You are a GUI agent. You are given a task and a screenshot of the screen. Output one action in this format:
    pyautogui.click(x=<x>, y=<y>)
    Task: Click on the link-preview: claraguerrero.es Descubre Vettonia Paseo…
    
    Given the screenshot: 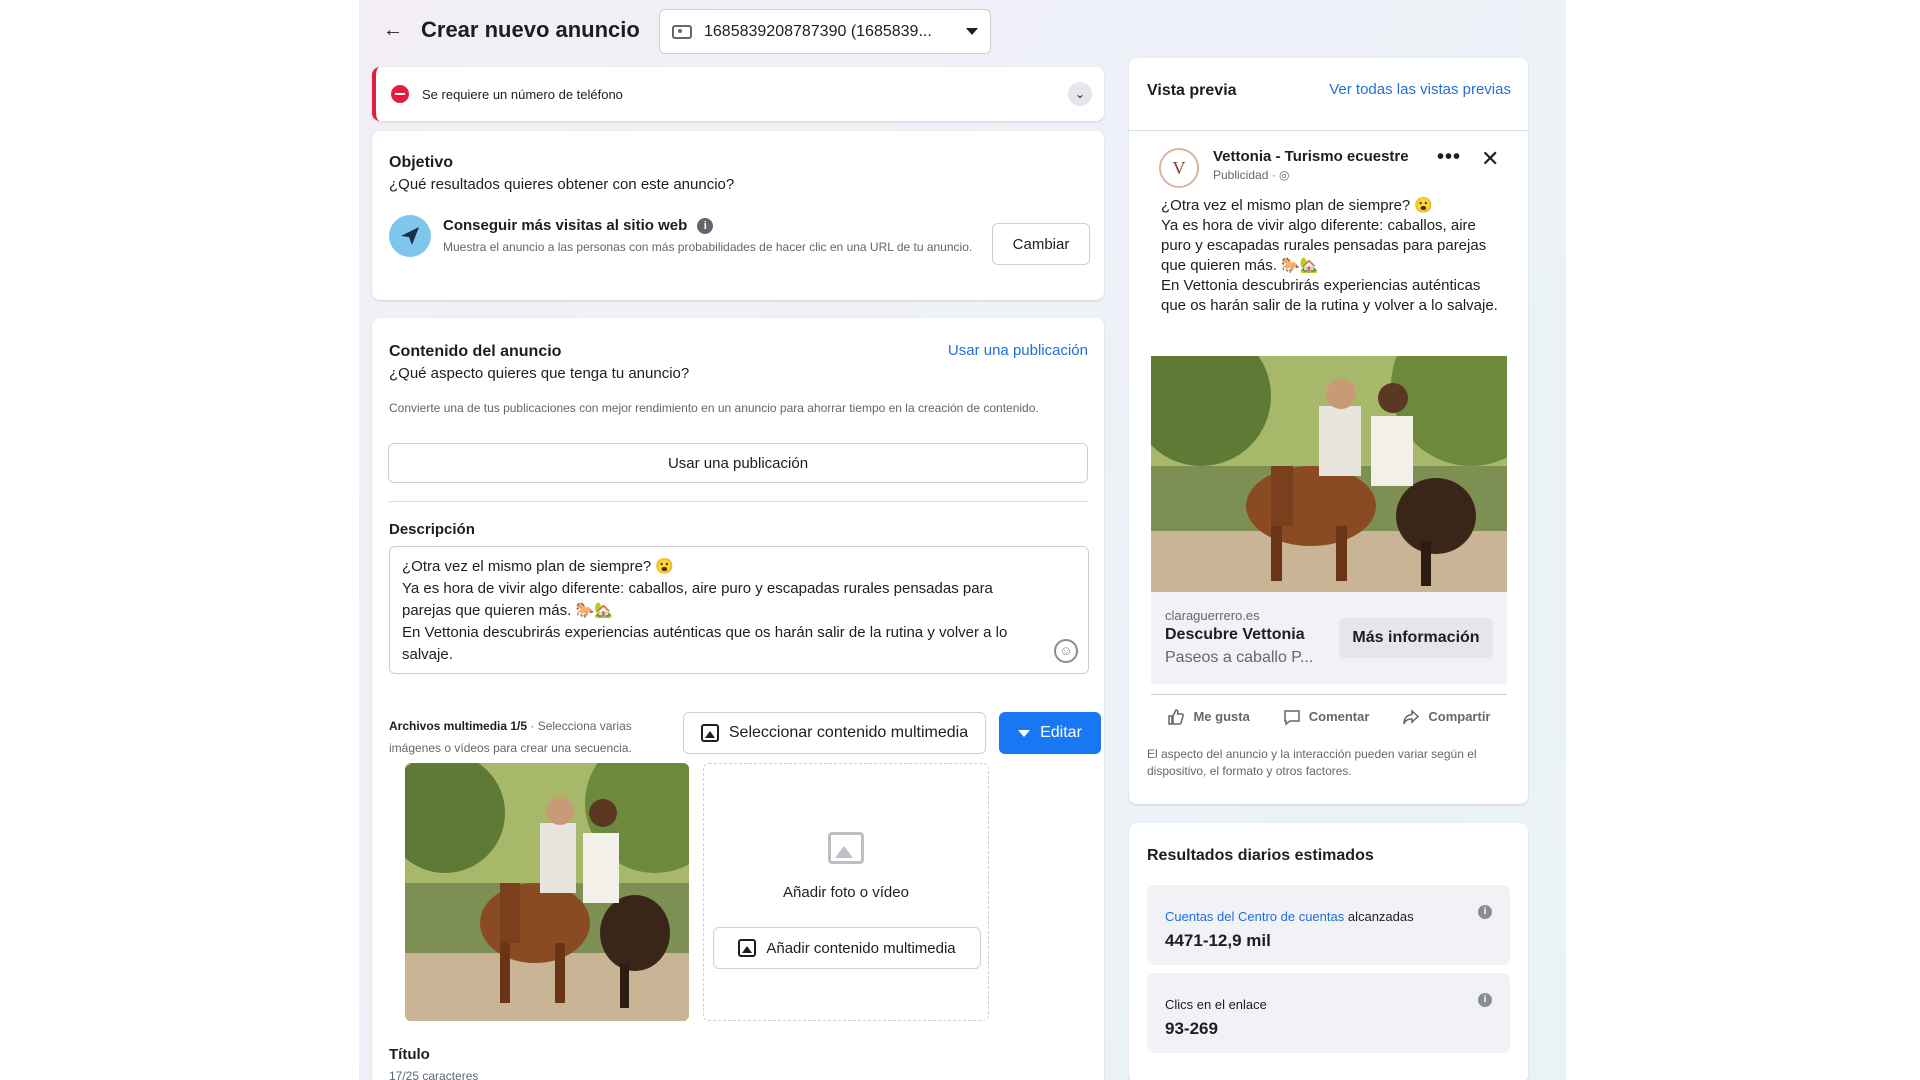 What is the action you would take?
    pyautogui.click(x=1329, y=638)
    